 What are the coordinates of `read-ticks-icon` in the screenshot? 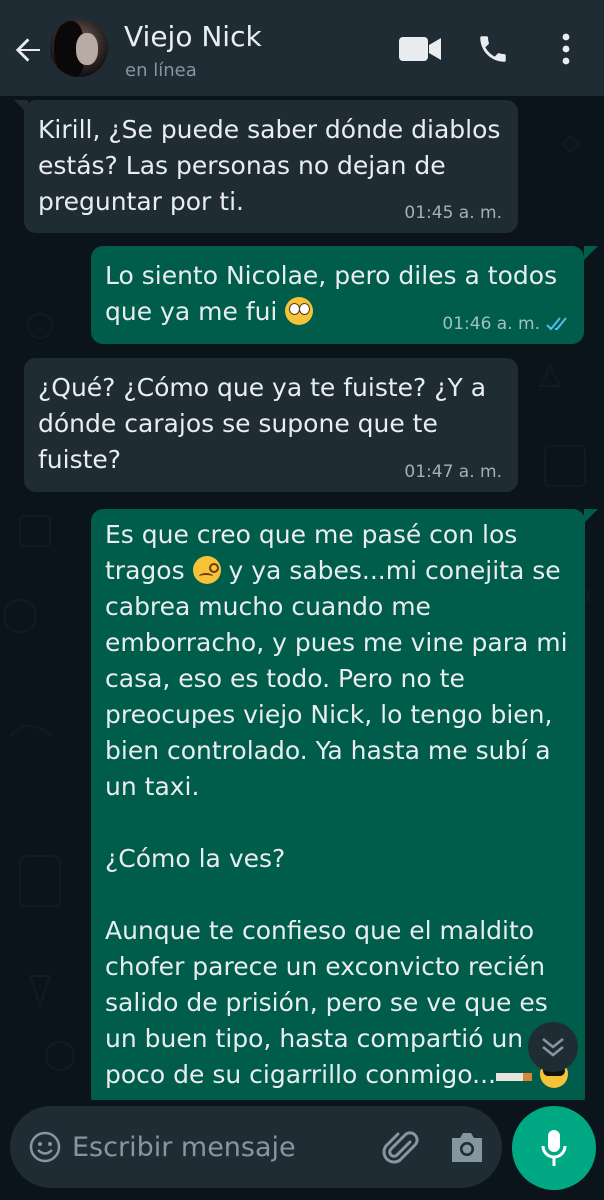 It's located at (556, 324).